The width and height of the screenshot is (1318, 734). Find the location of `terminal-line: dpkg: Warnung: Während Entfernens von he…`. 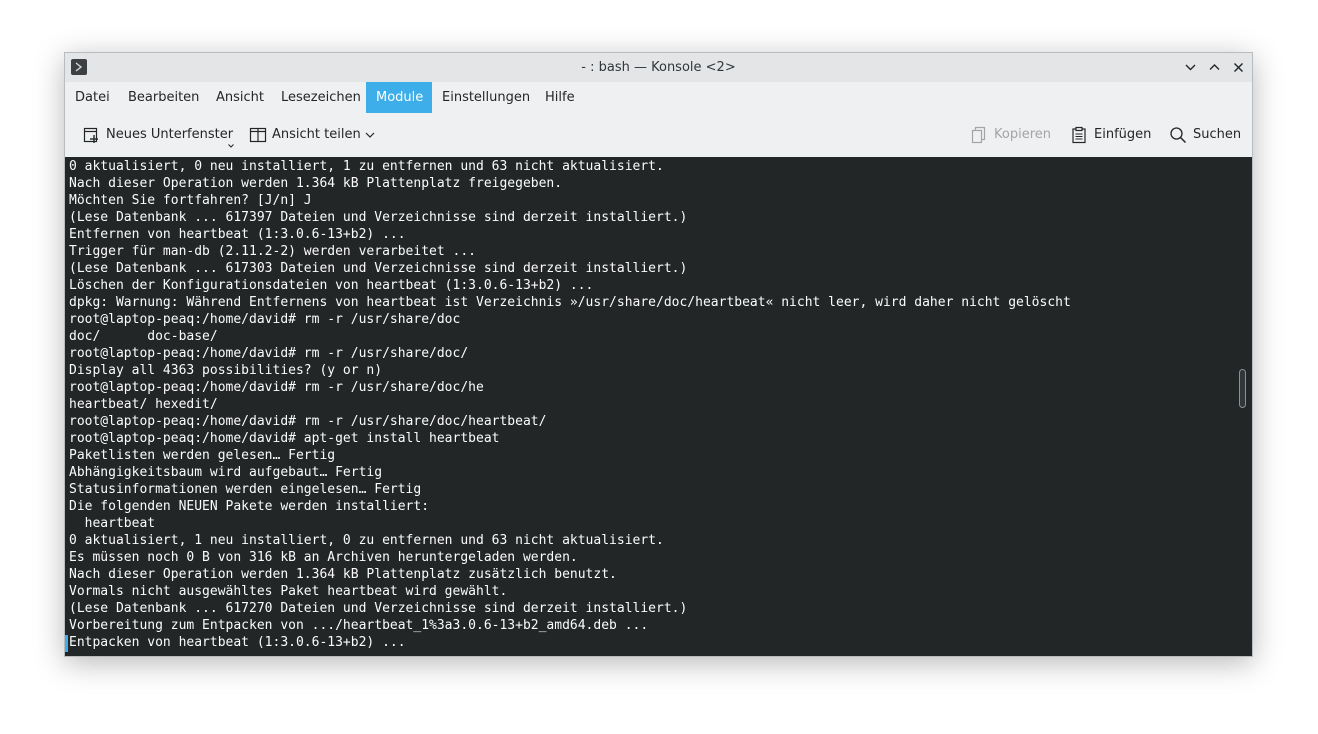

terminal-line: dpkg: Warnung: Während Entfernens von he… is located at coordinates (570, 302).